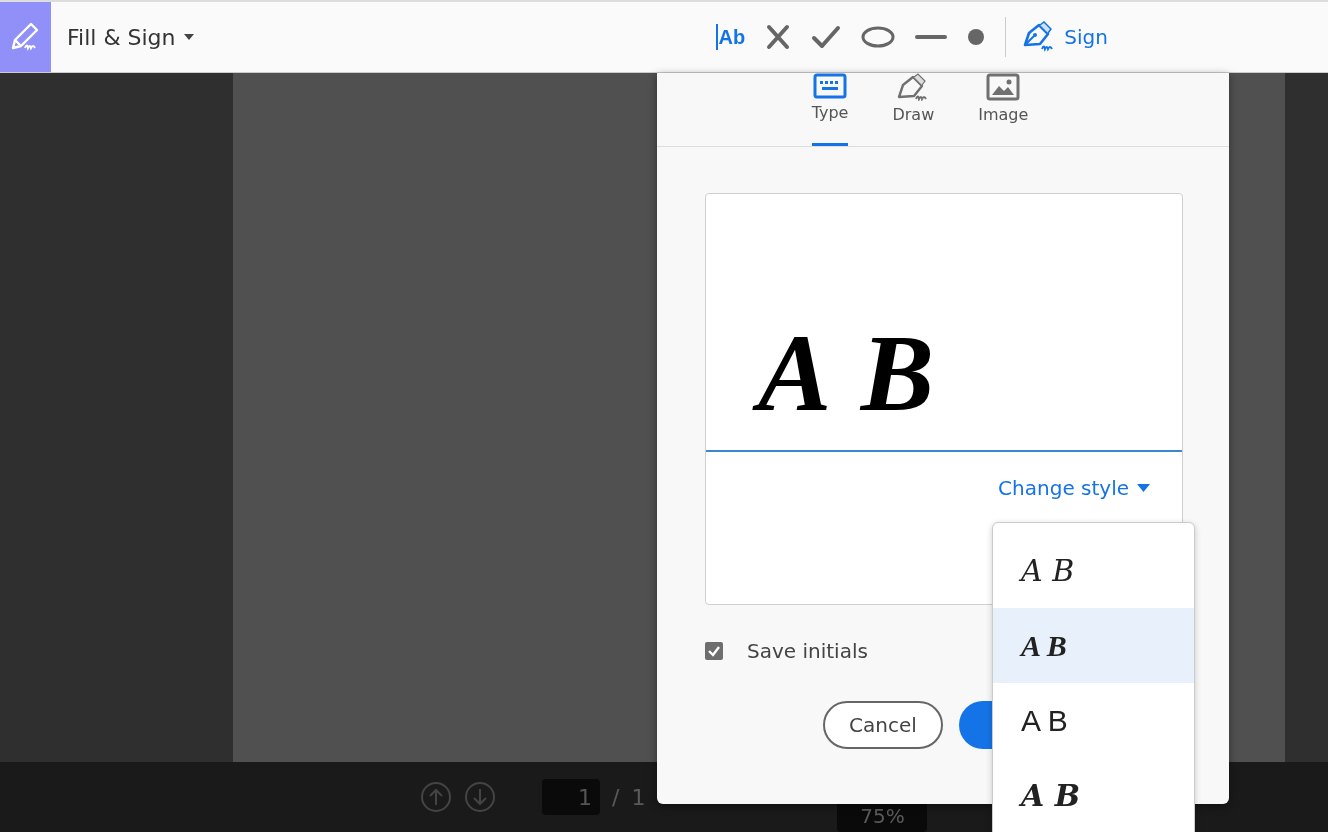 The width and height of the screenshot is (1328, 832). Describe the element at coordinates (931, 37) in the screenshot. I see `line-icon` at that location.